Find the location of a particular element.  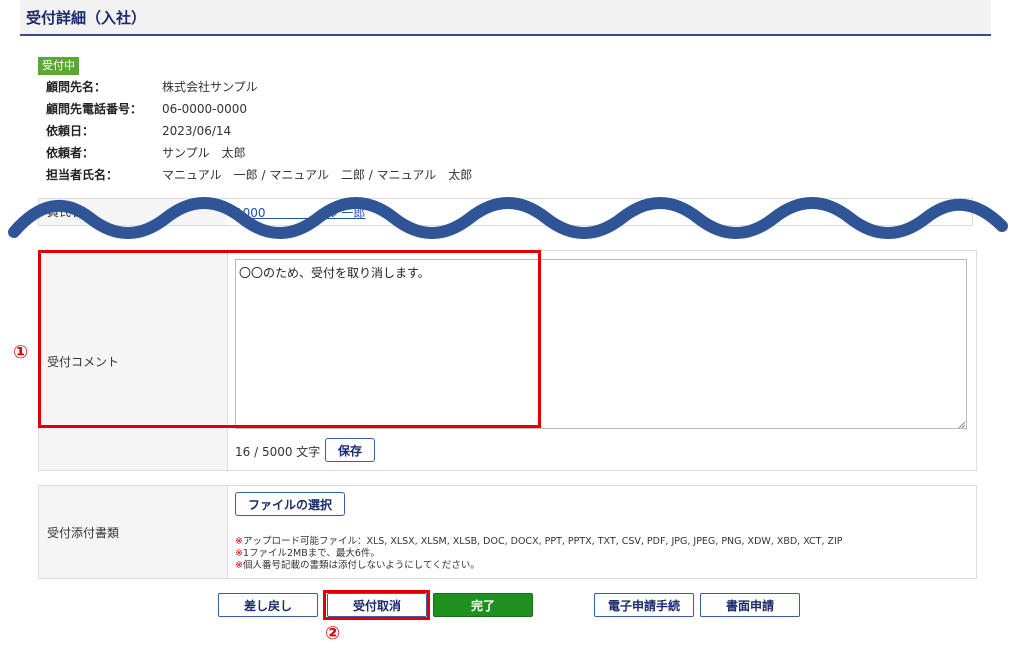

wave-divider-icon is located at coordinates (508, 218).